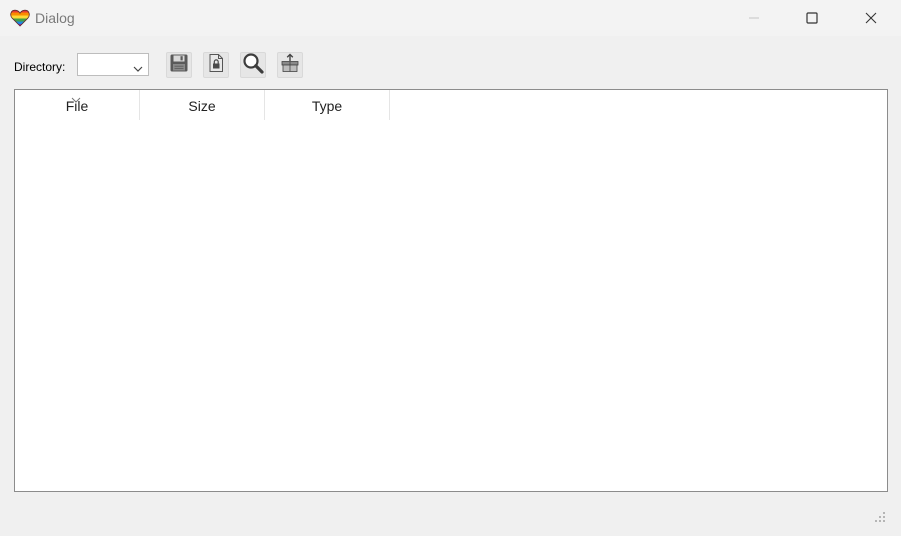 The height and width of the screenshot is (536, 901). What do you see at coordinates (113, 64) in the screenshot?
I see `directory-dropdown` at bounding box center [113, 64].